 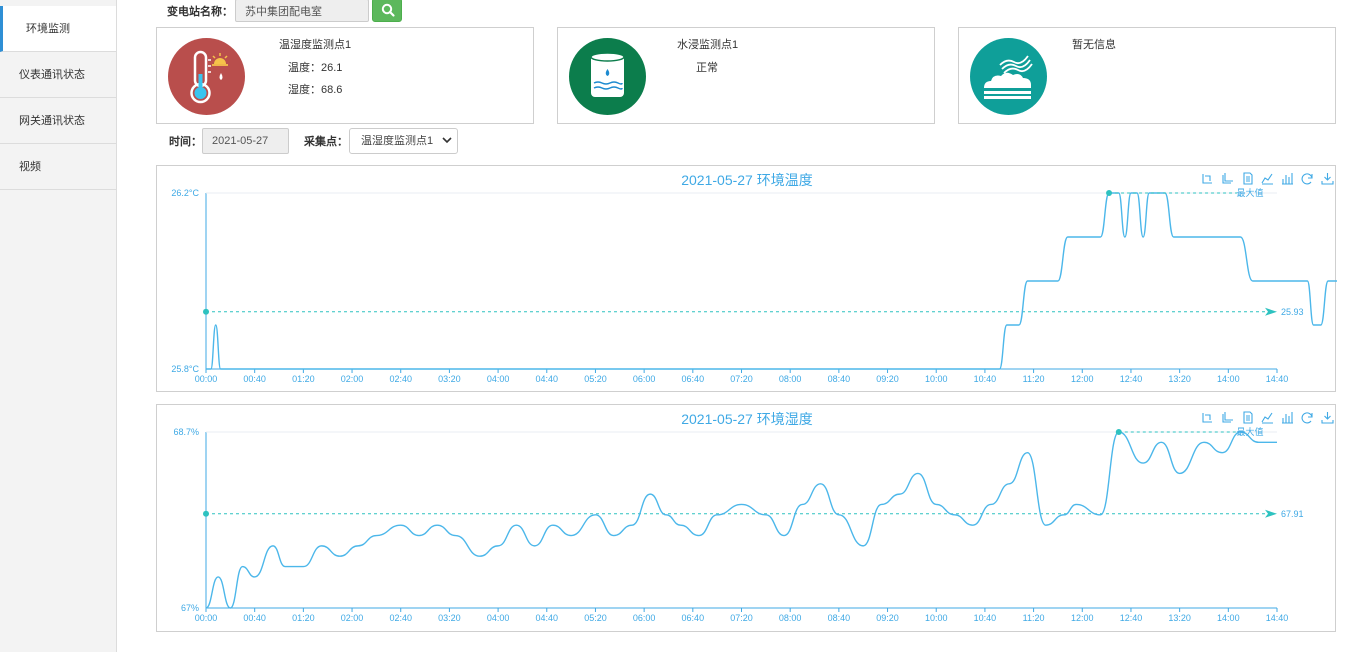 What do you see at coordinates (245, 141) in the screenshot?
I see `date-input` at bounding box center [245, 141].